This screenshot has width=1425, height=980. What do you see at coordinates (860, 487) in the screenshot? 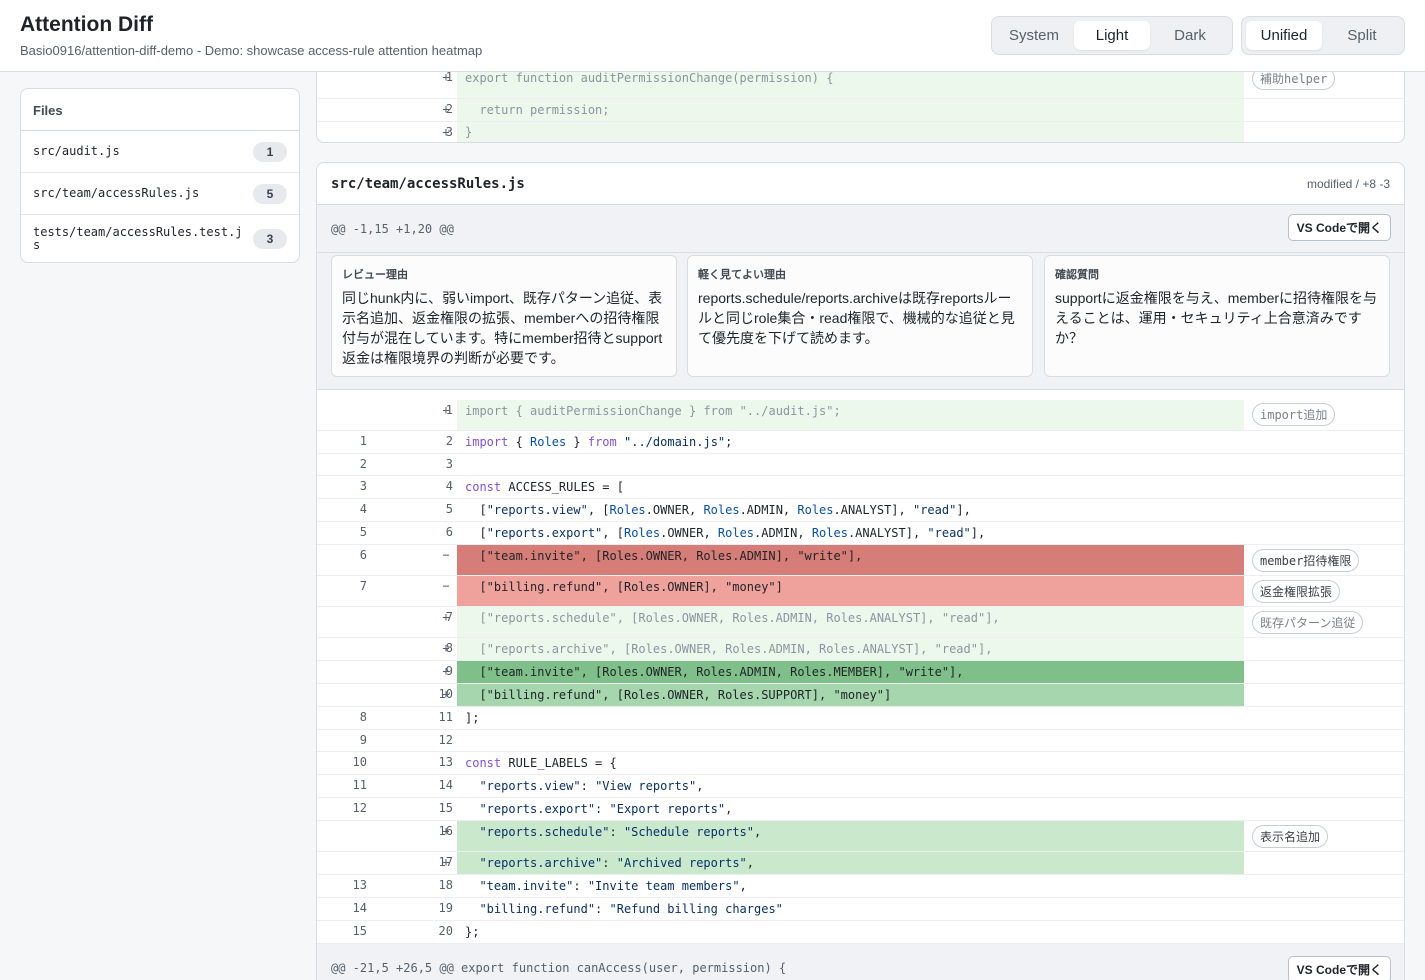
I see `diff-line: 3 4 const ACCESS_RULES = [` at bounding box center [860, 487].